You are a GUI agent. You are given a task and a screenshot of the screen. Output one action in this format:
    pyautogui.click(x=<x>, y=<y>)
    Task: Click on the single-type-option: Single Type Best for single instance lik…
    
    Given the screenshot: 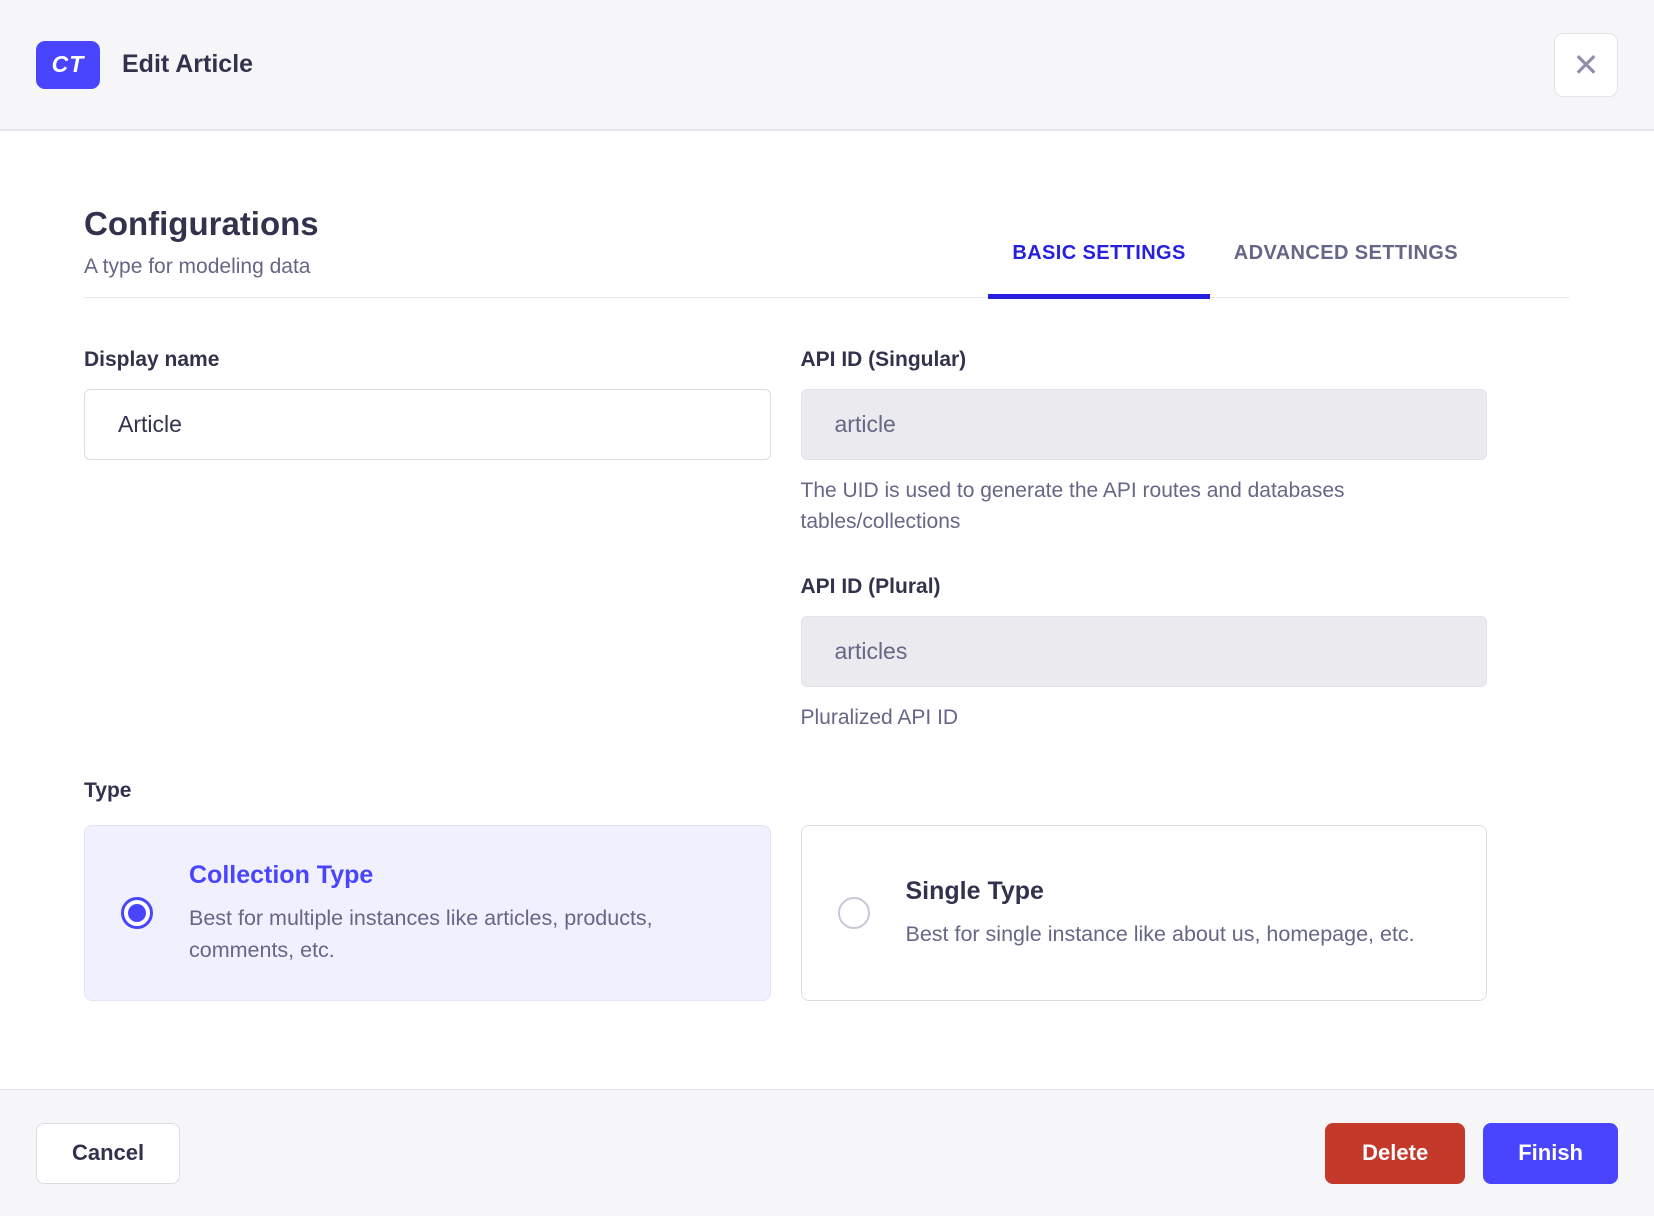 What is the action you would take?
    pyautogui.click(x=1143, y=913)
    